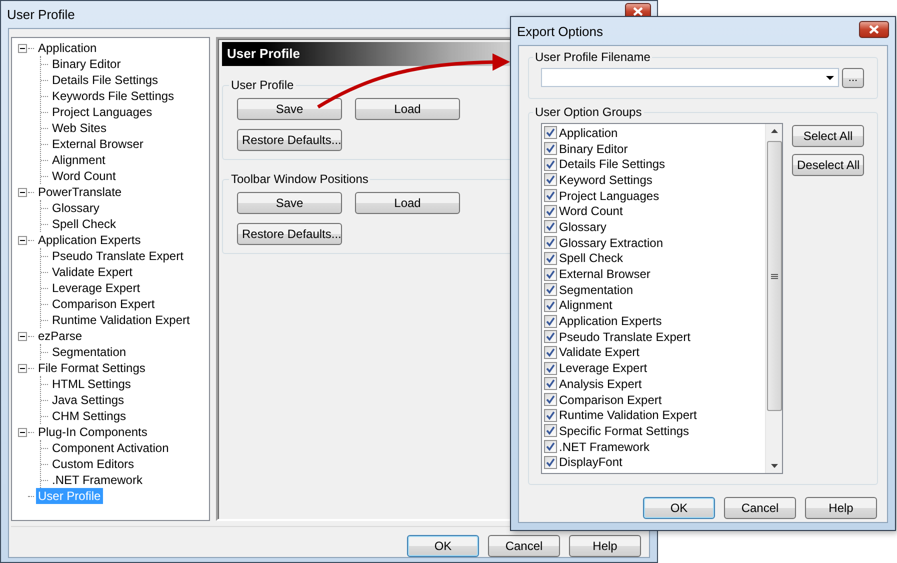 The width and height of the screenshot is (897, 563). What do you see at coordinates (828, 165) in the screenshot?
I see `selection-button: Deselect All` at bounding box center [828, 165].